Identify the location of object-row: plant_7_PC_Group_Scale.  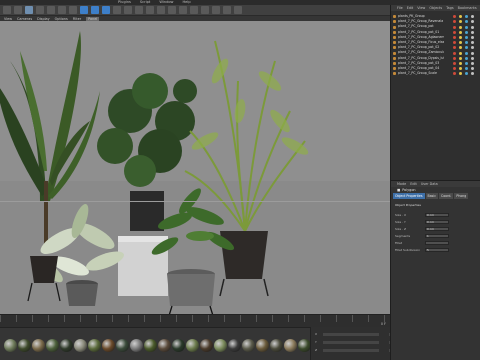
(435, 73).